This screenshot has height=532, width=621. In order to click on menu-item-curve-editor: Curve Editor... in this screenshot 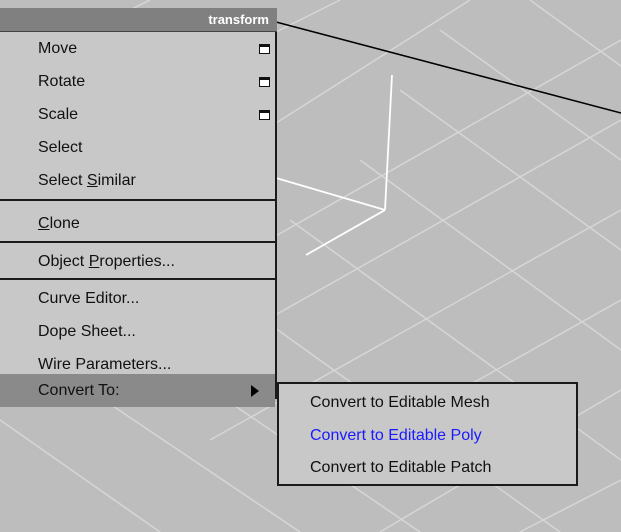, I will do `click(137, 299)`.